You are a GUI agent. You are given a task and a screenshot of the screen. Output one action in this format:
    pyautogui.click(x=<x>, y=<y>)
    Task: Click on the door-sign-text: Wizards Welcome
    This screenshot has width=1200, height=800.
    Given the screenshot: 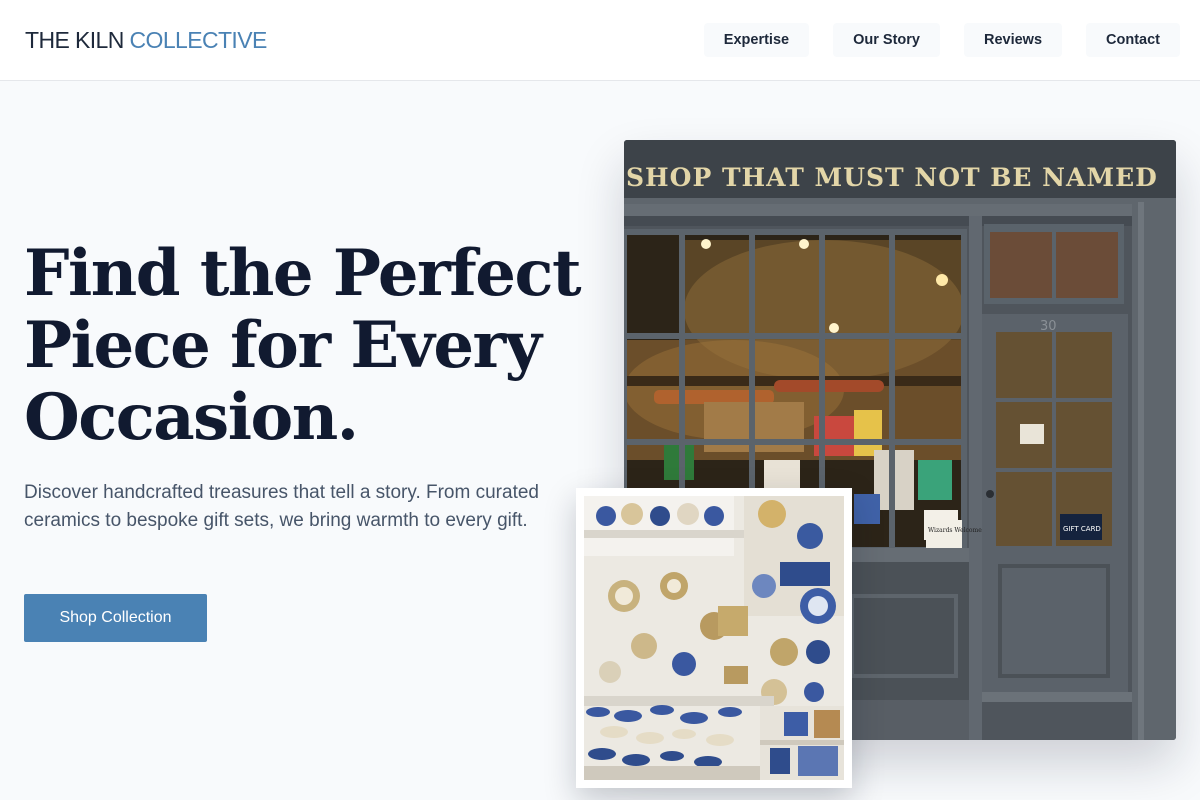 What is the action you would take?
    pyautogui.click(x=955, y=530)
    